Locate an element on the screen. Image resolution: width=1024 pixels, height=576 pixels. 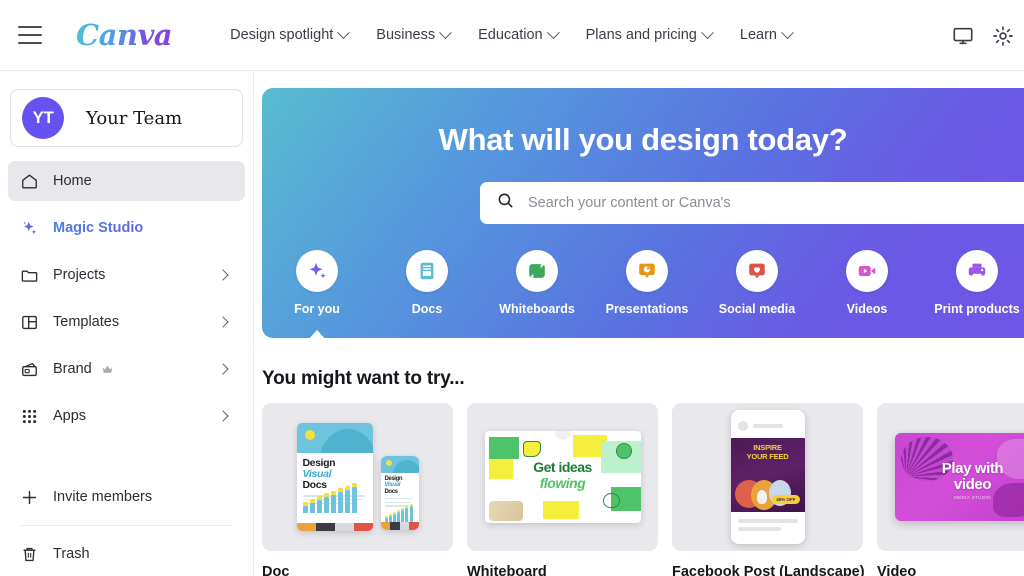
team-switcher: YT Your Team is located at coordinates (126, 118).